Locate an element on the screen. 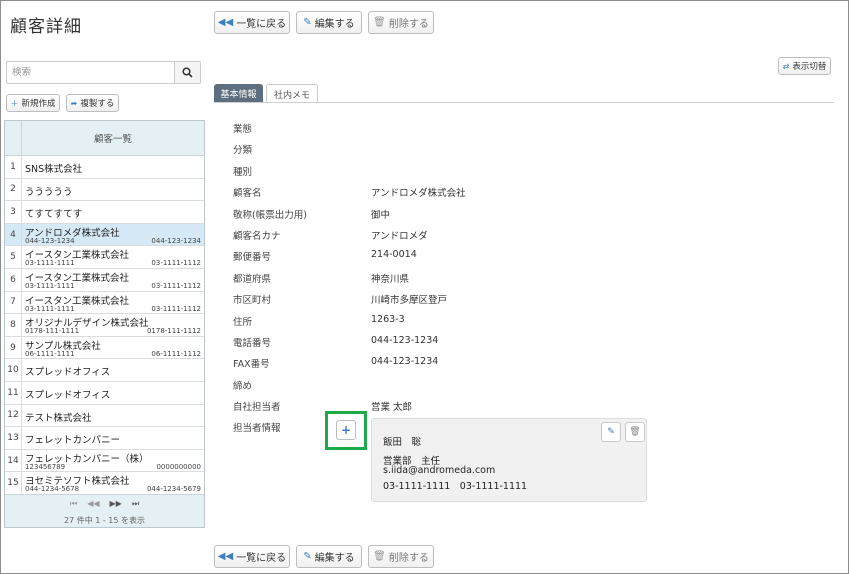 This screenshot has width=849, height=574. back-to-list-button: ◀◀ 一覧に戻る is located at coordinates (252, 22).